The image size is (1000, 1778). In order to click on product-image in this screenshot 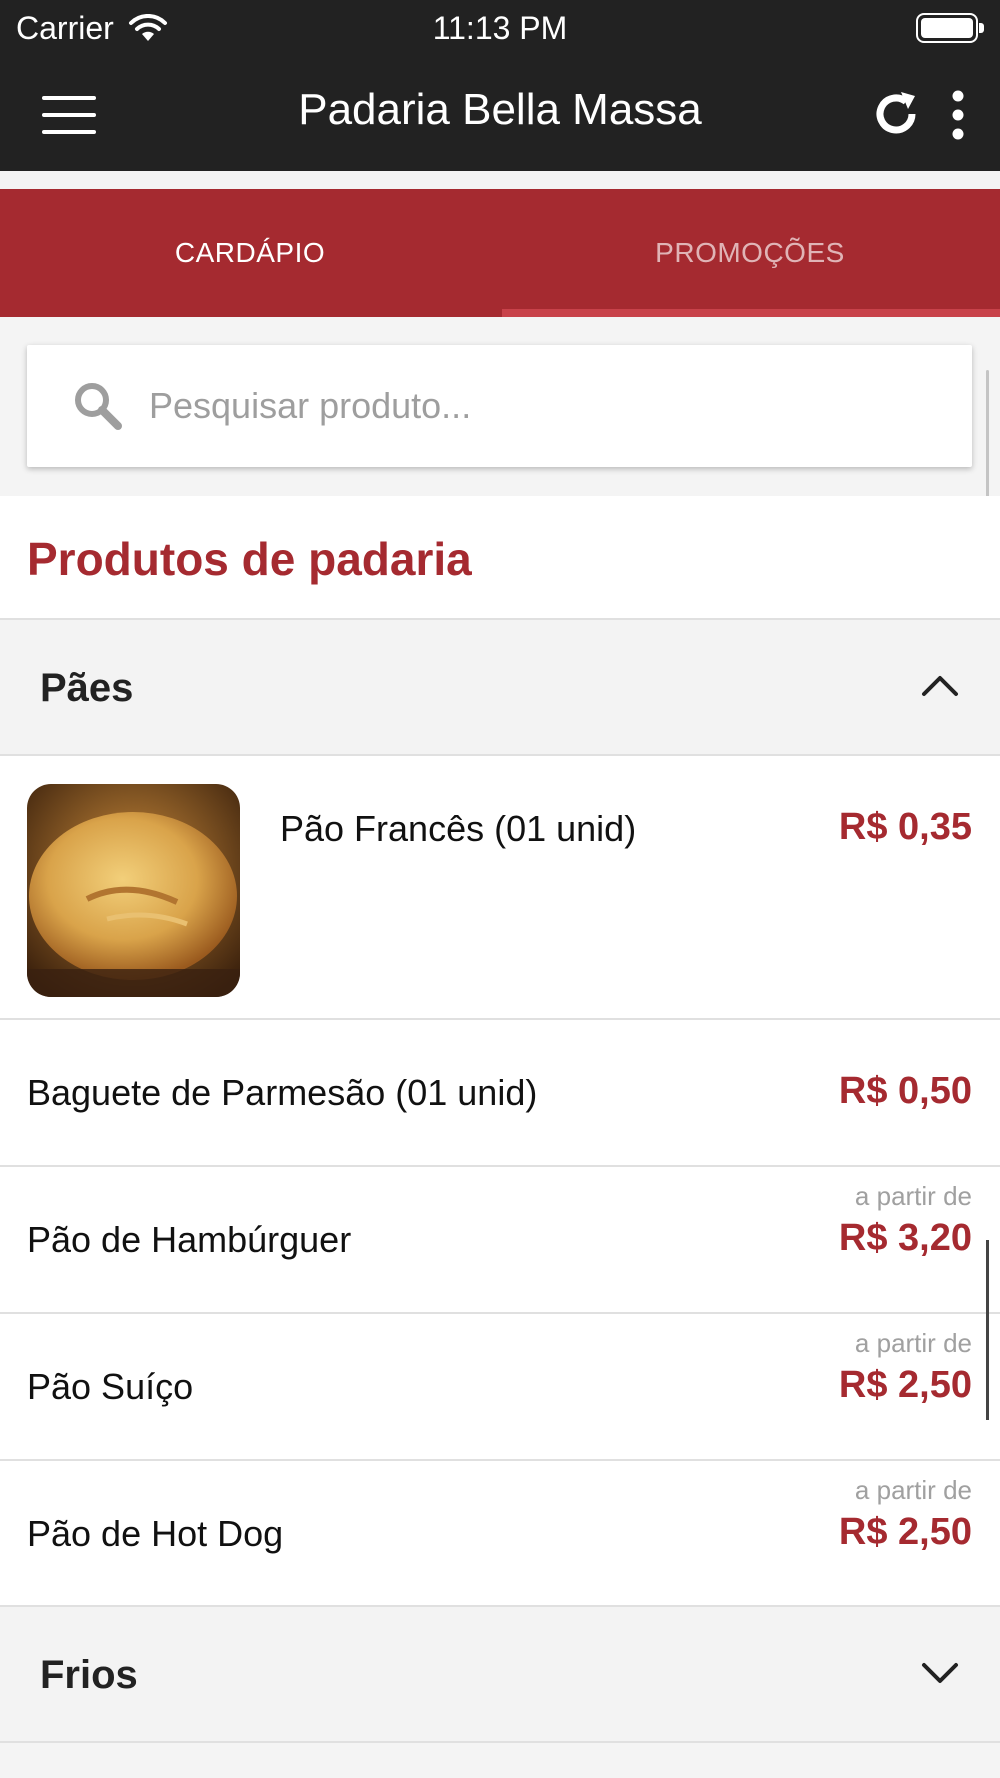, I will do `click(133, 890)`.